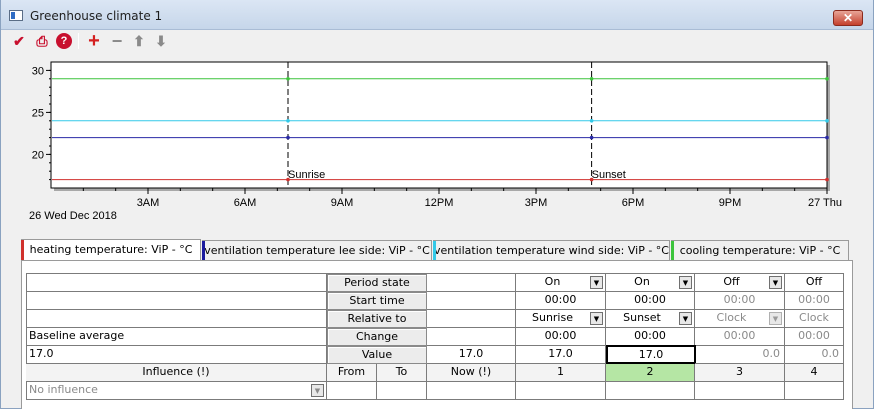 The width and height of the screenshot is (874, 409). I want to click on period-state-button: Period state, so click(377, 283).